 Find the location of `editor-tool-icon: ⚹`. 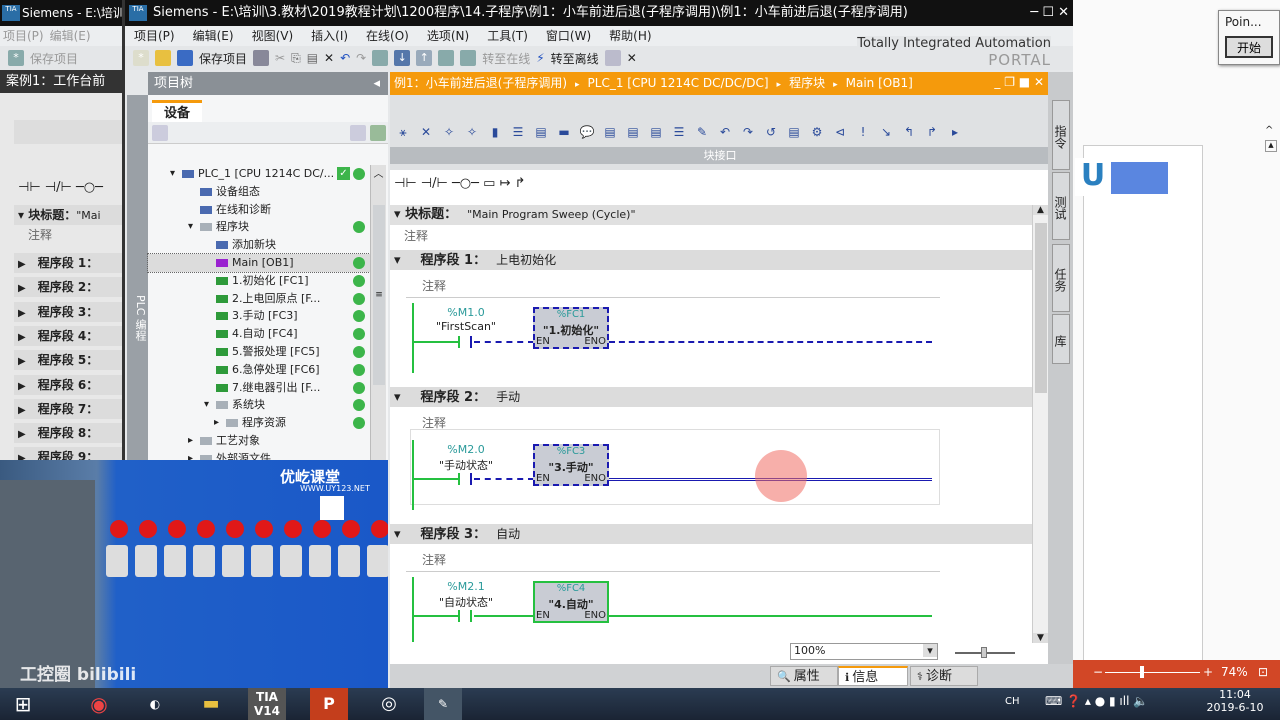

editor-tool-icon: ⚹ is located at coordinates (403, 134).